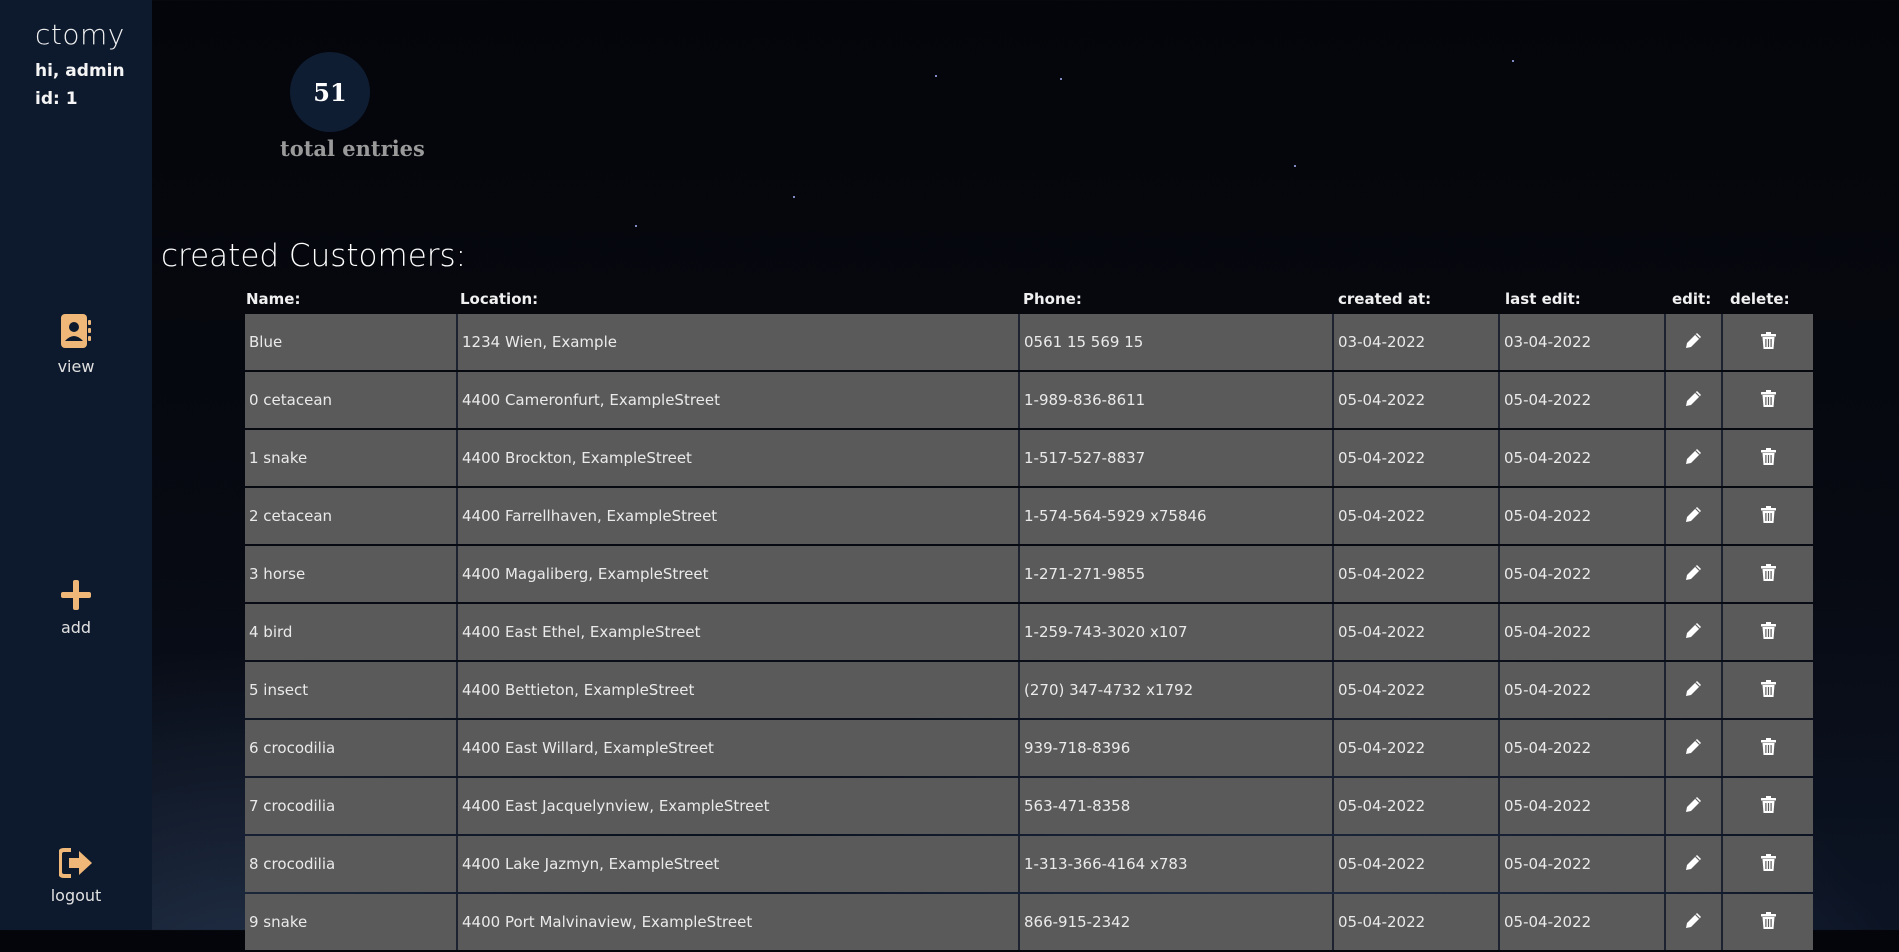 The height and width of the screenshot is (952, 1899). I want to click on nav-logout-label: logout, so click(76, 895).